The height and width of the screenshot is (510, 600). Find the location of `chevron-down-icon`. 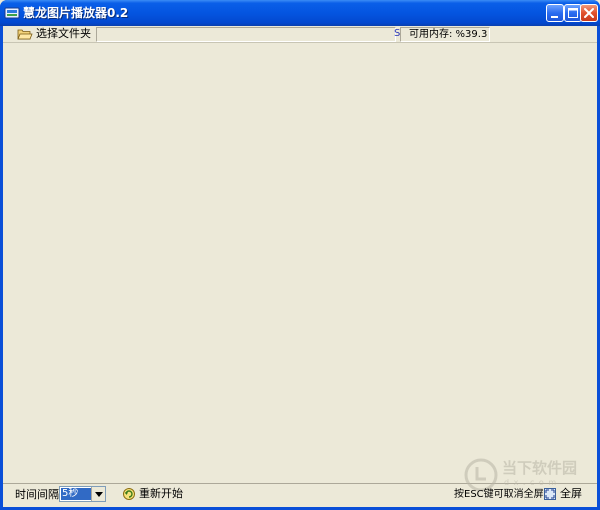

chevron-down-icon is located at coordinates (98, 494).